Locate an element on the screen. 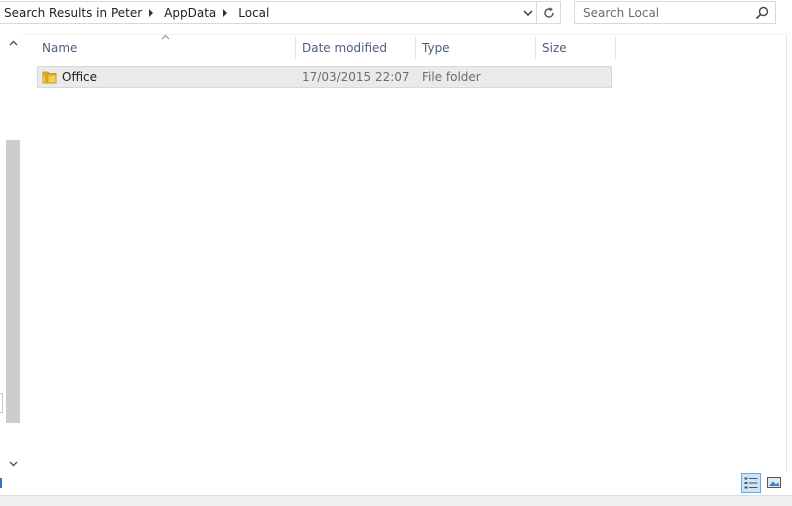 This screenshot has width=792, height=506. column-header-label: Date modified is located at coordinates (345, 48).